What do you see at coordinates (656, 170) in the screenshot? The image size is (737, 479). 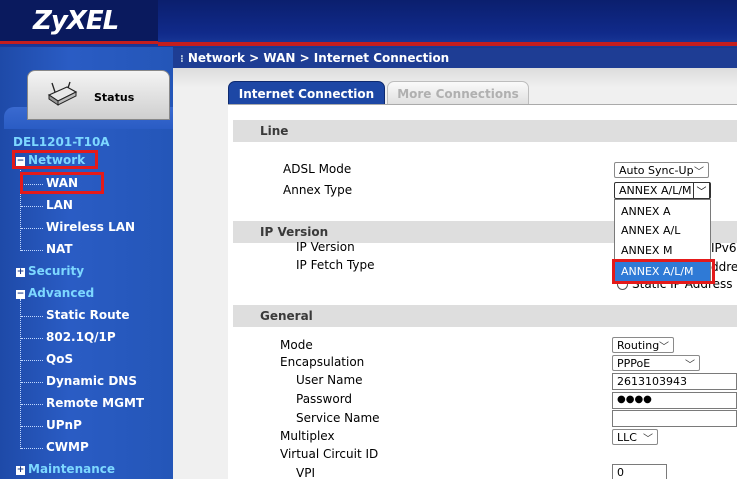 I see `adsl-mode-value: Auto Sync-Up` at bounding box center [656, 170].